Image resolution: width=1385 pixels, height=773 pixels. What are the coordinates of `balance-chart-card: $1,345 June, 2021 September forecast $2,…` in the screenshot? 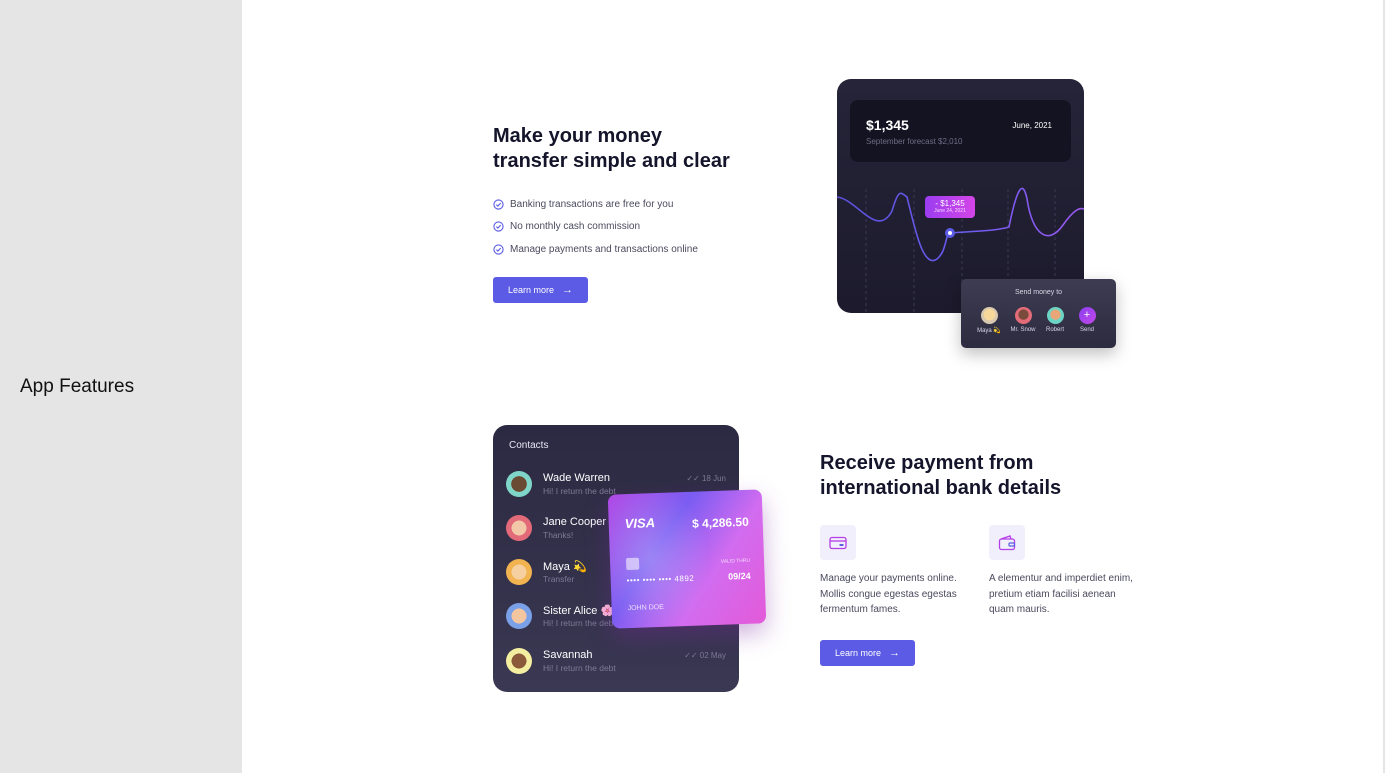 It's located at (960, 196).